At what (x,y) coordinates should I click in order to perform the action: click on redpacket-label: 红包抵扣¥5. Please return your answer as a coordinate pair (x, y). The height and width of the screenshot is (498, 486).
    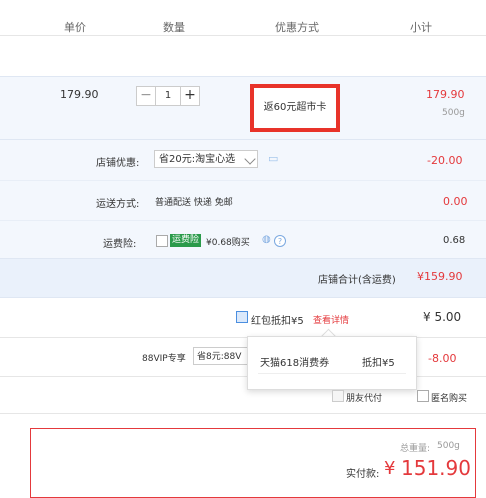
    Looking at the image, I should click on (277, 321).